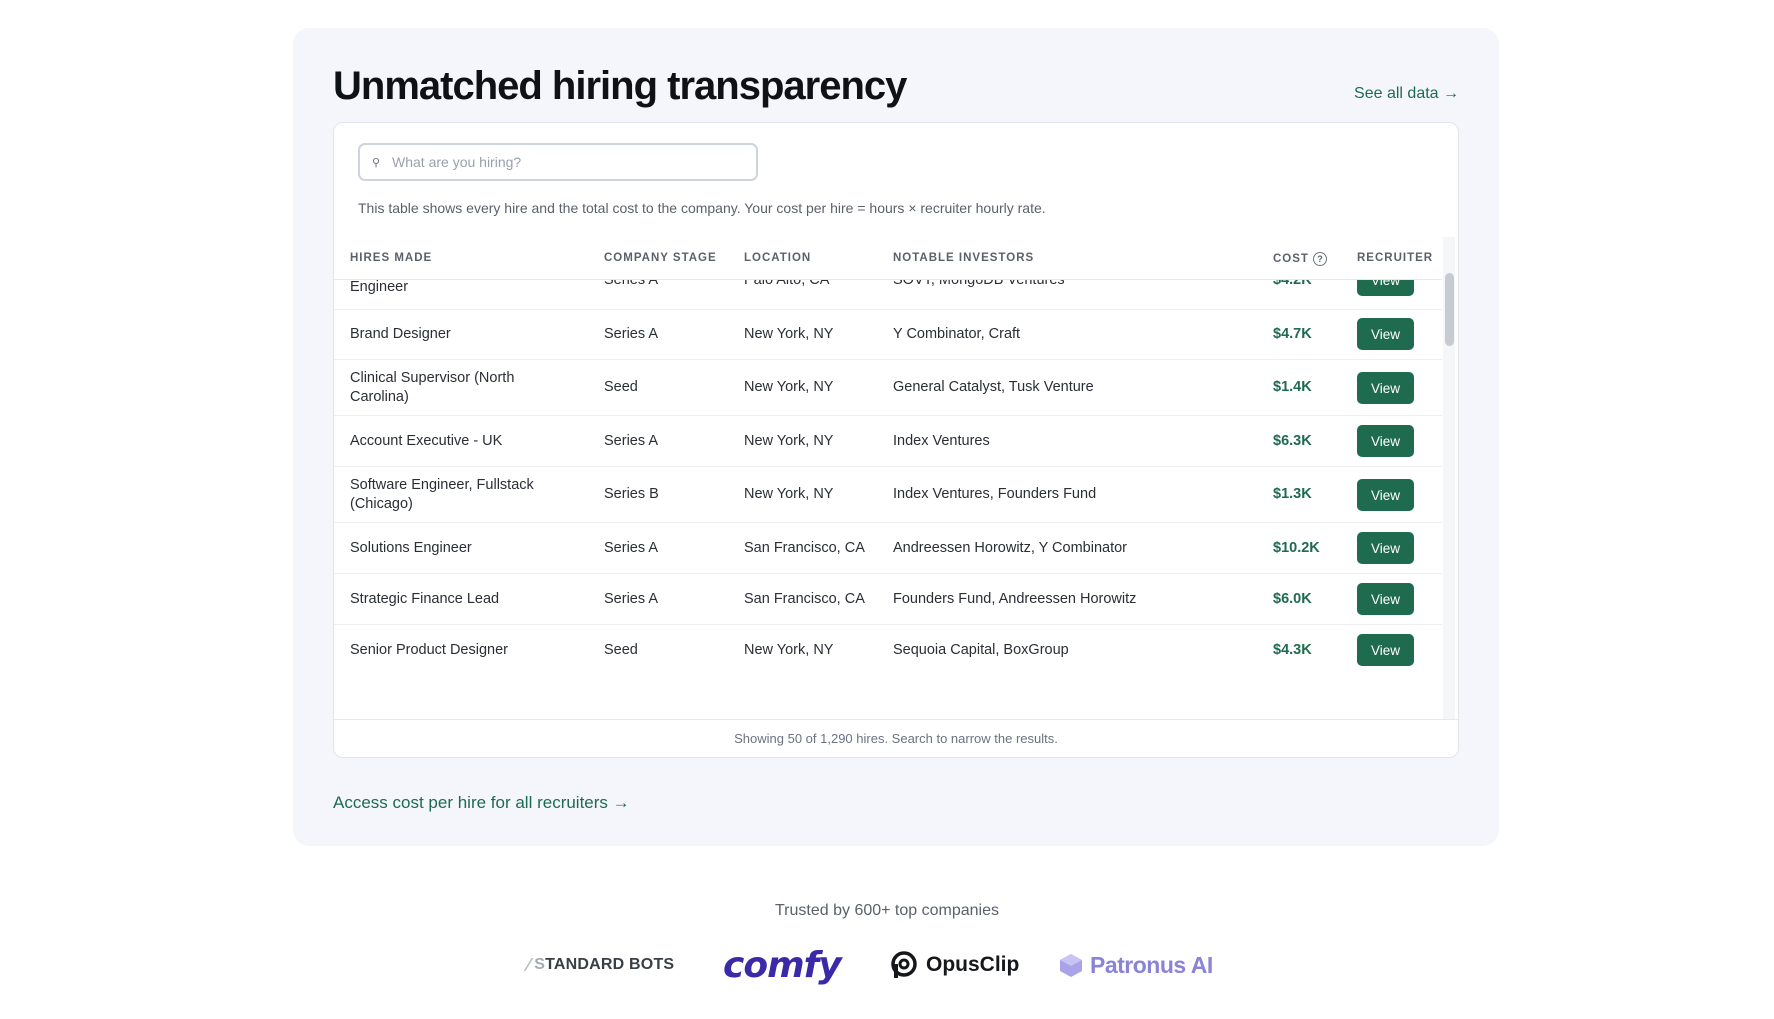 The image size is (1774, 1019). I want to click on column-header-hires: HIRES MADE, so click(391, 258).